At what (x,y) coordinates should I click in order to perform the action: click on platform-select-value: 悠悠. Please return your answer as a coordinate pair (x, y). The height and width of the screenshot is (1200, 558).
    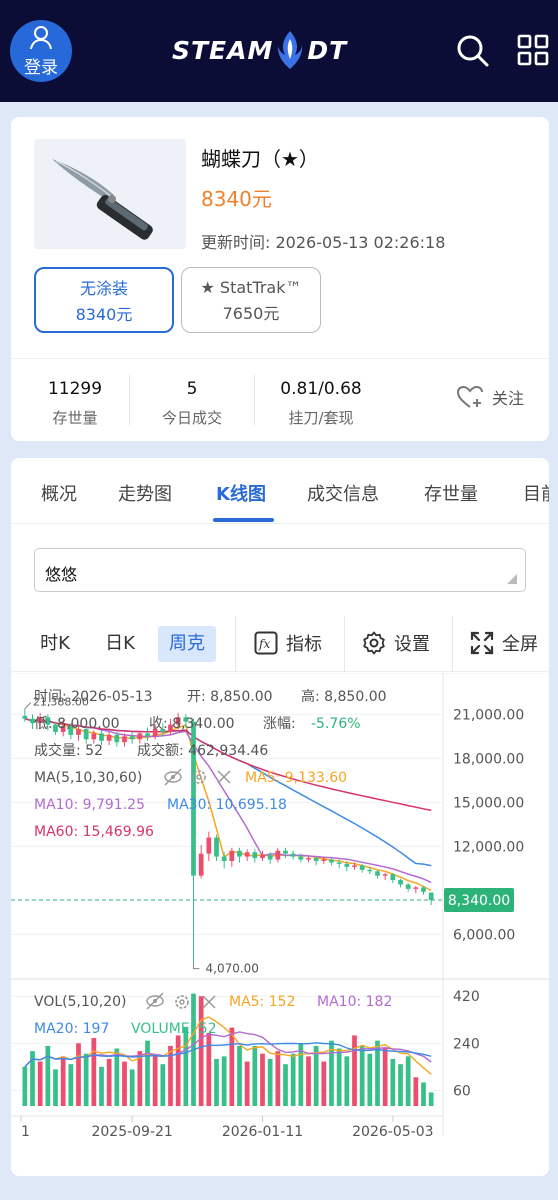
    Looking at the image, I should click on (61, 574).